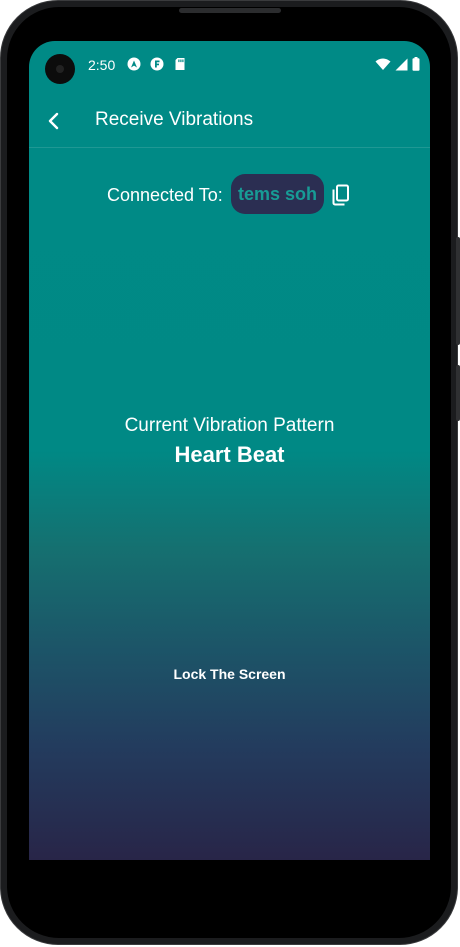 Image resolution: width=460 pixels, height=947 pixels. What do you see at coordinates (458, 393) in the screenshot?
I see `power-button` at bounding box center [458, 393].